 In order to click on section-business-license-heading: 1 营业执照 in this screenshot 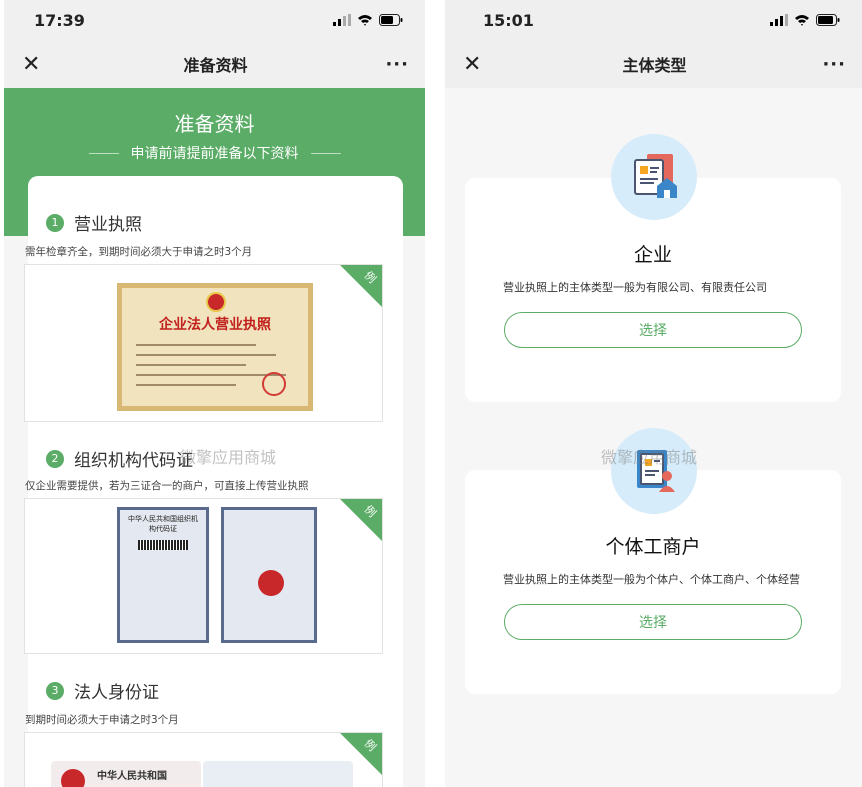, I will do `click(94, 222)`.